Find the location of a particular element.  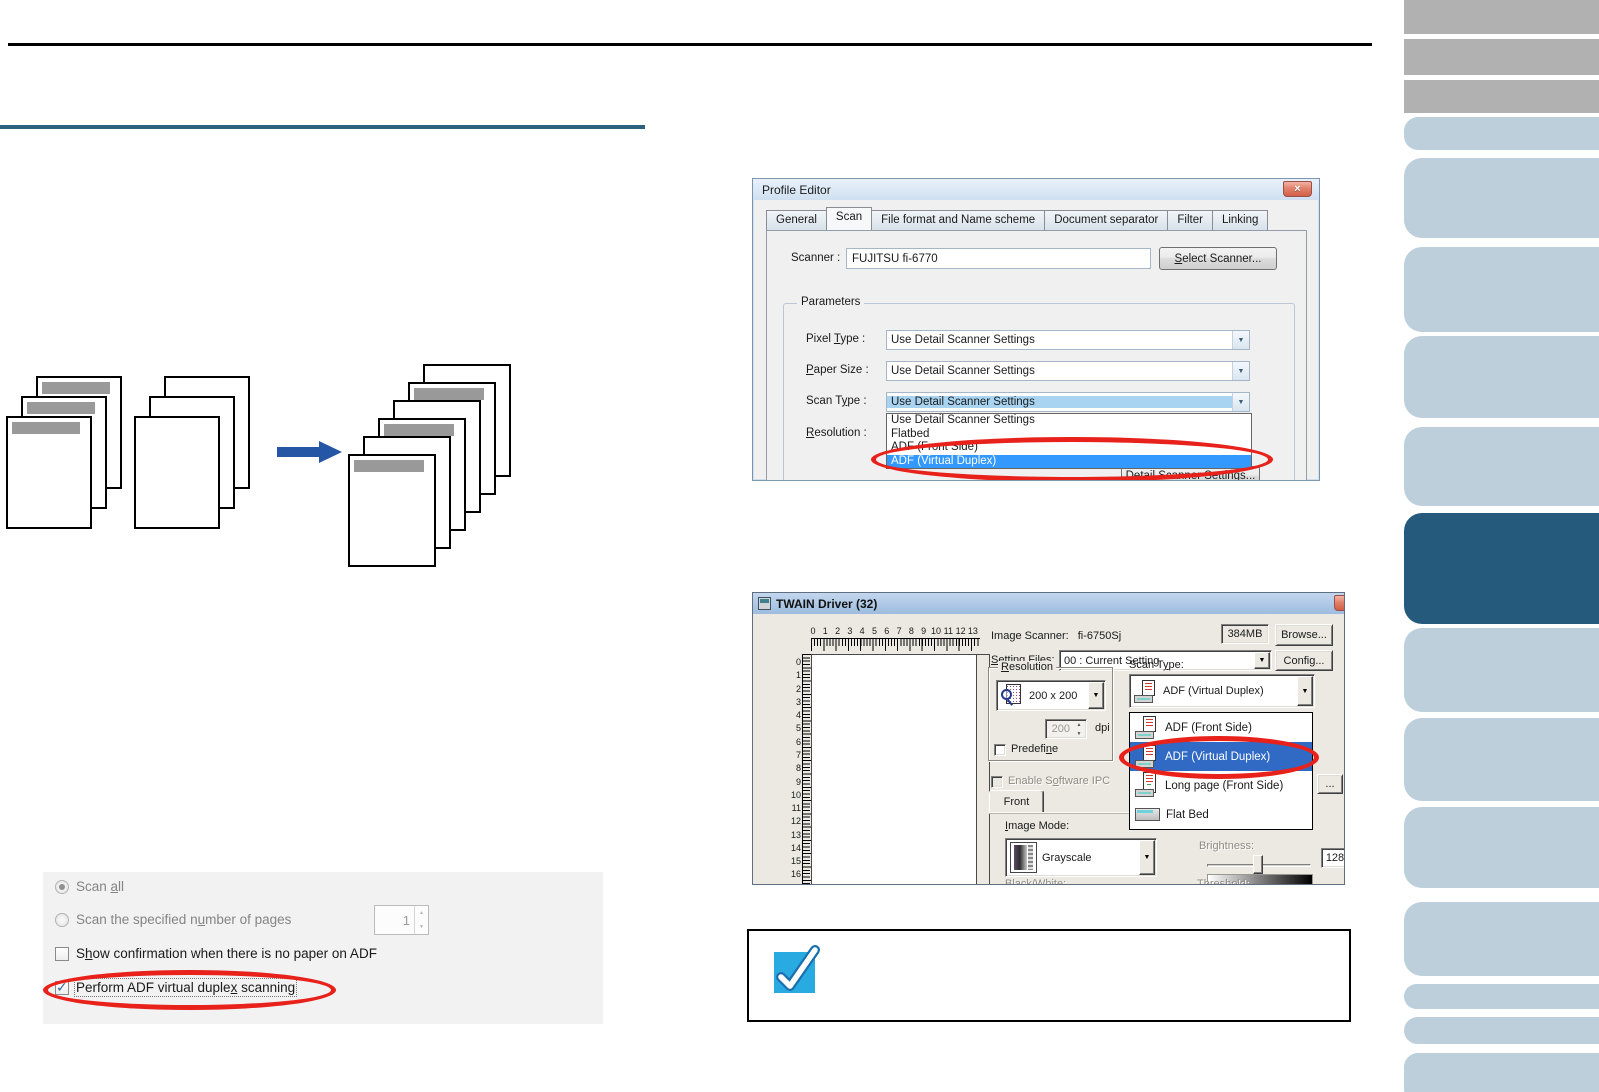

threshold-label: Threshold: is located at coordinates (1223, 881).